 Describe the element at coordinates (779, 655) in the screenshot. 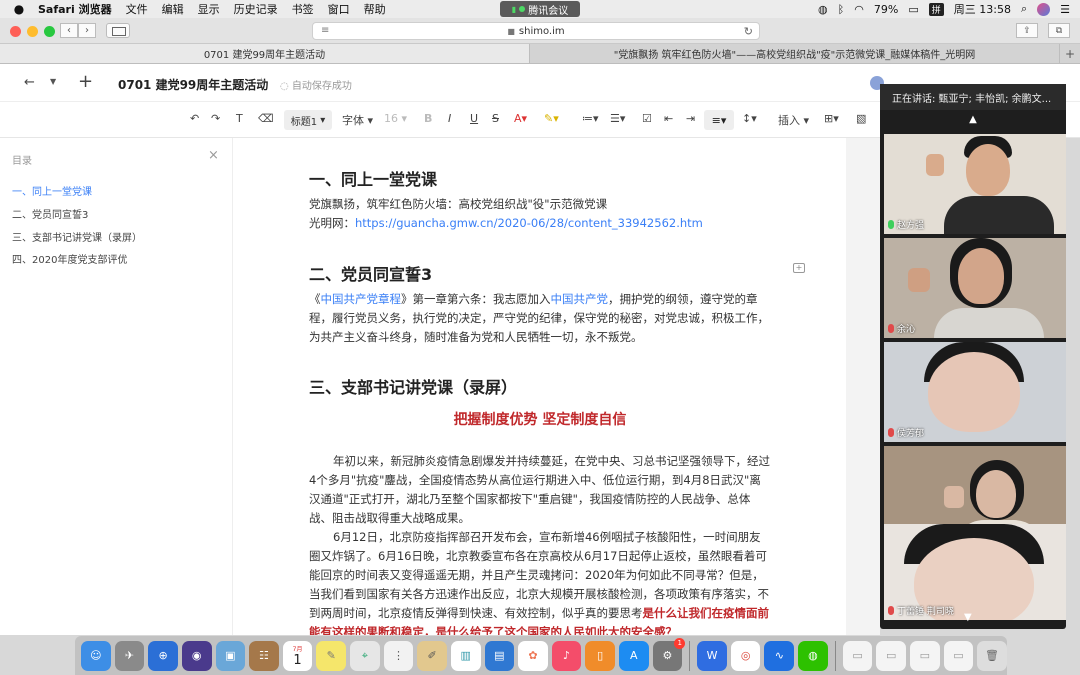

I see `tencent-meeting-icon: ∿` at that location.